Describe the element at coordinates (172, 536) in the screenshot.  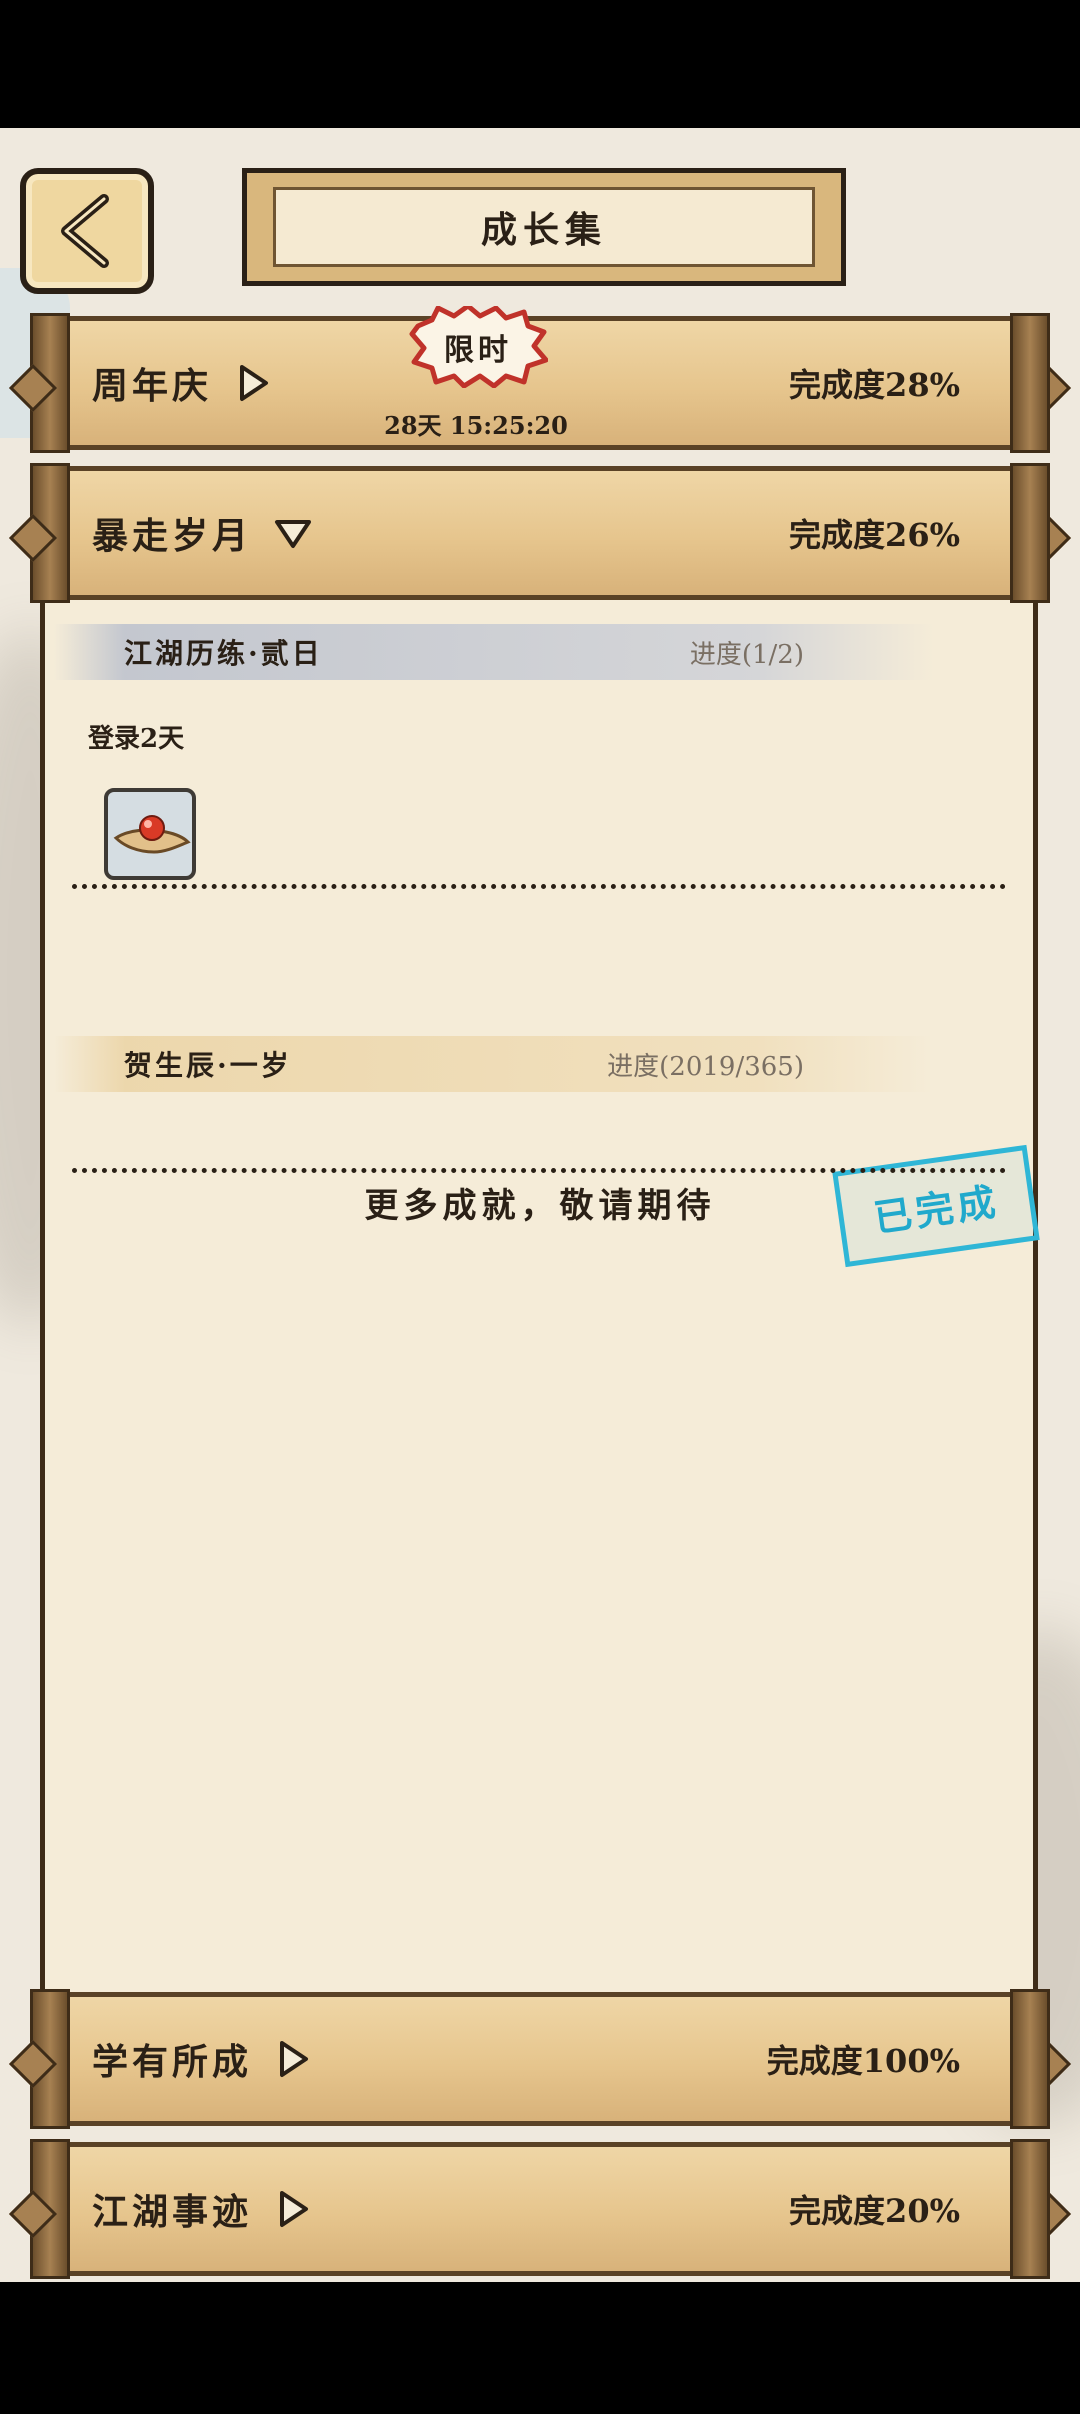
I see `category-label: 暴走岁月` at that location.